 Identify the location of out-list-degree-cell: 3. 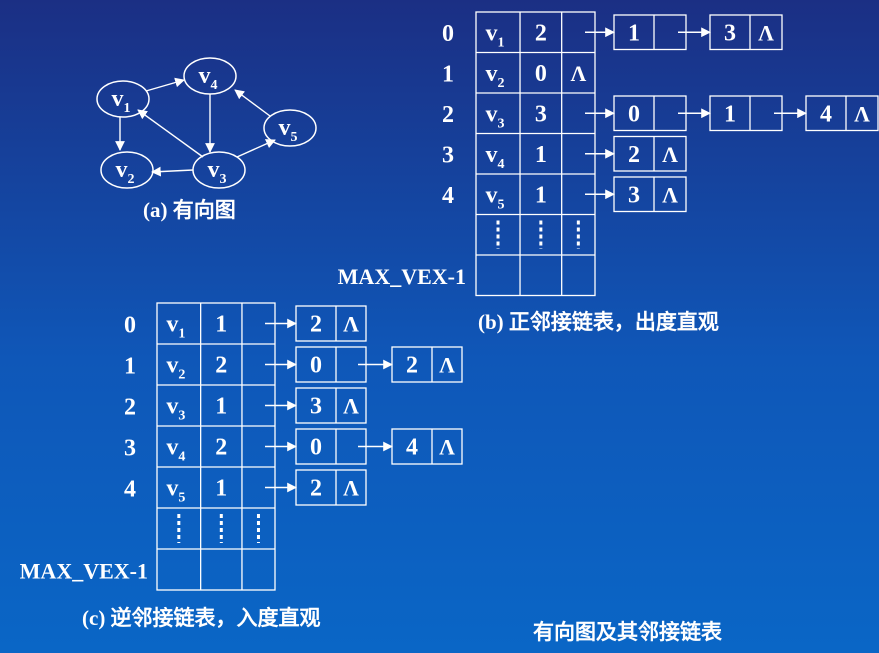
(541, 114).